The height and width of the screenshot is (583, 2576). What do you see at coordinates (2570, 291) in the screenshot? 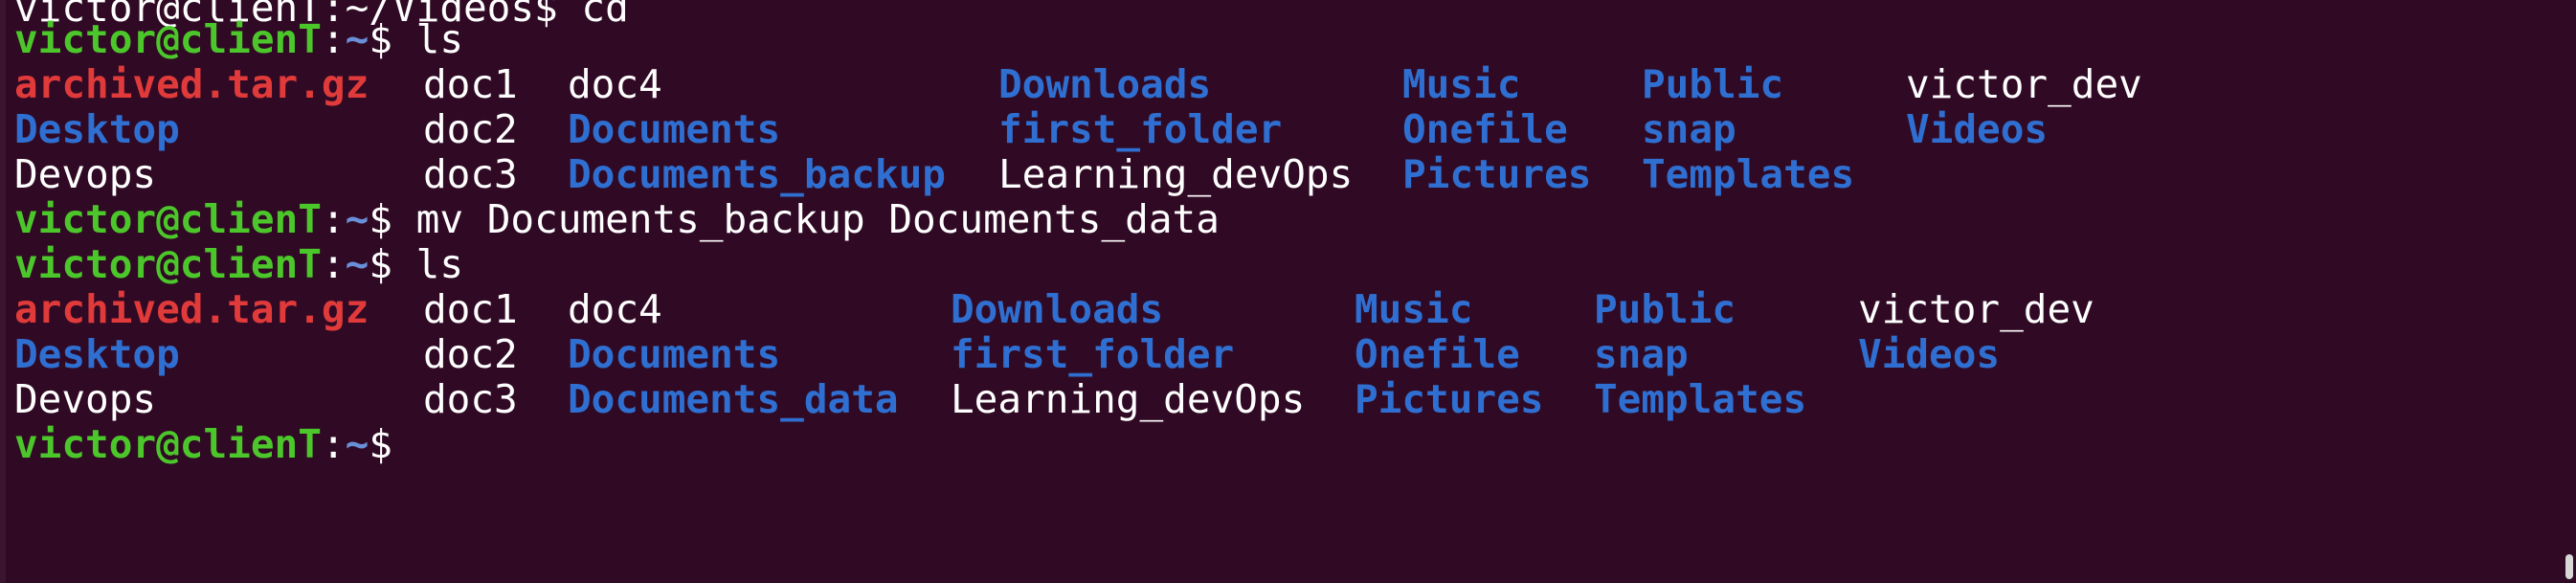
I see `vertical-scrollbar` at bounding box center [2570, 291].